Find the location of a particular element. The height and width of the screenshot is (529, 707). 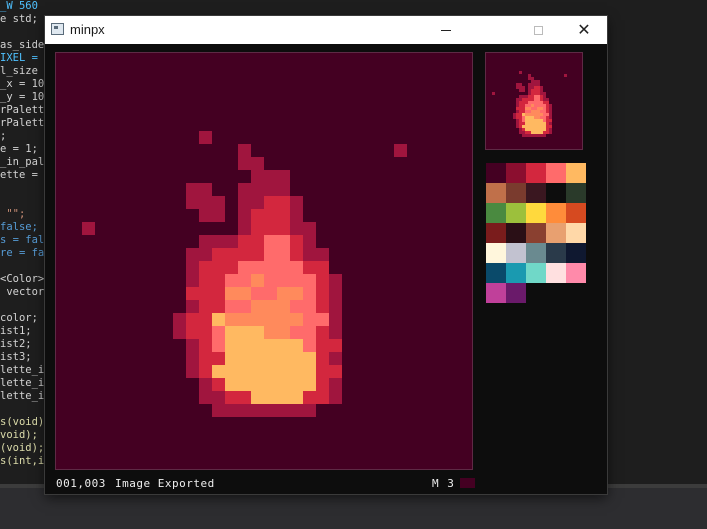

maximize-button is located at coordinates (538, 30).